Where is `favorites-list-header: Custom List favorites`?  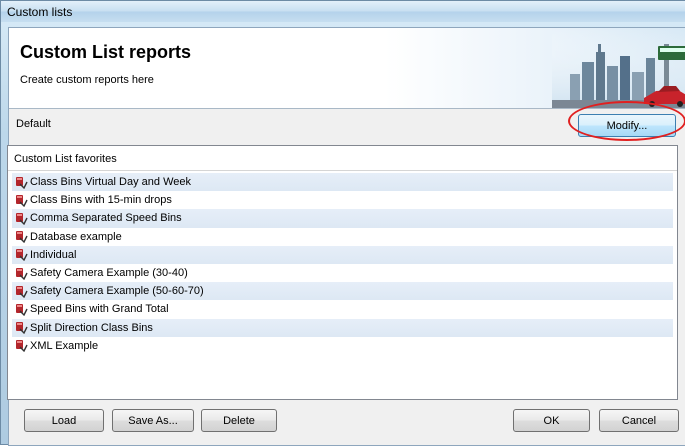 favorites-list-header: Custom List favorites is located at coordinates (342, 158).